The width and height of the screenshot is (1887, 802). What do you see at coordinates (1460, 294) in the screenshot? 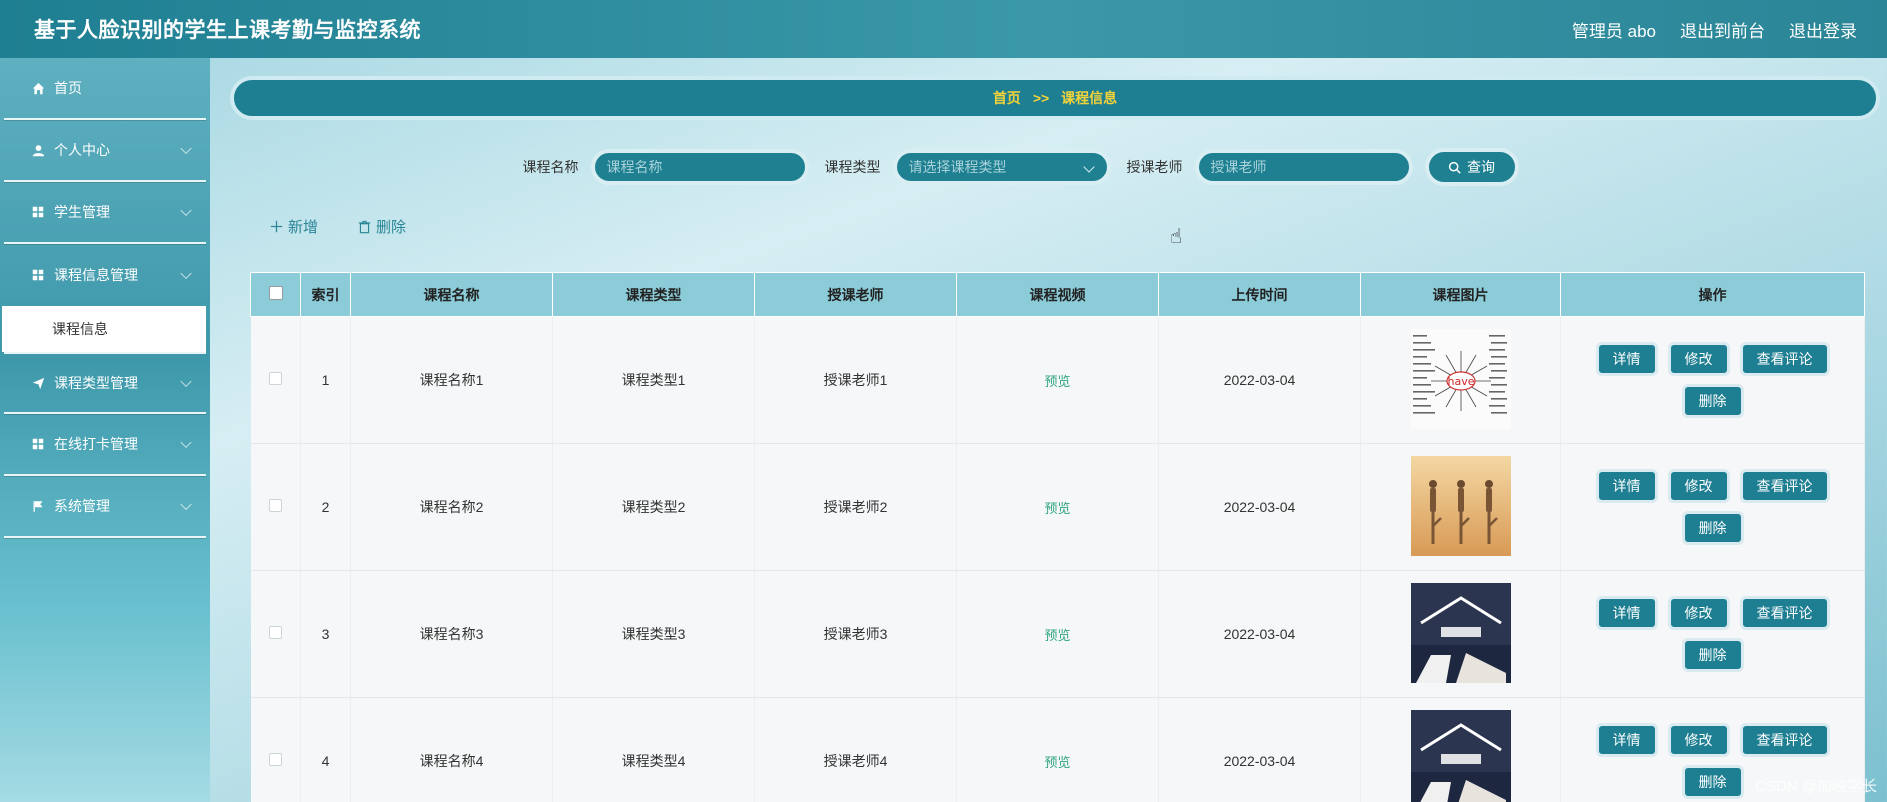
I see `column-header: 课程图片` at bounding box center [1460, 294].